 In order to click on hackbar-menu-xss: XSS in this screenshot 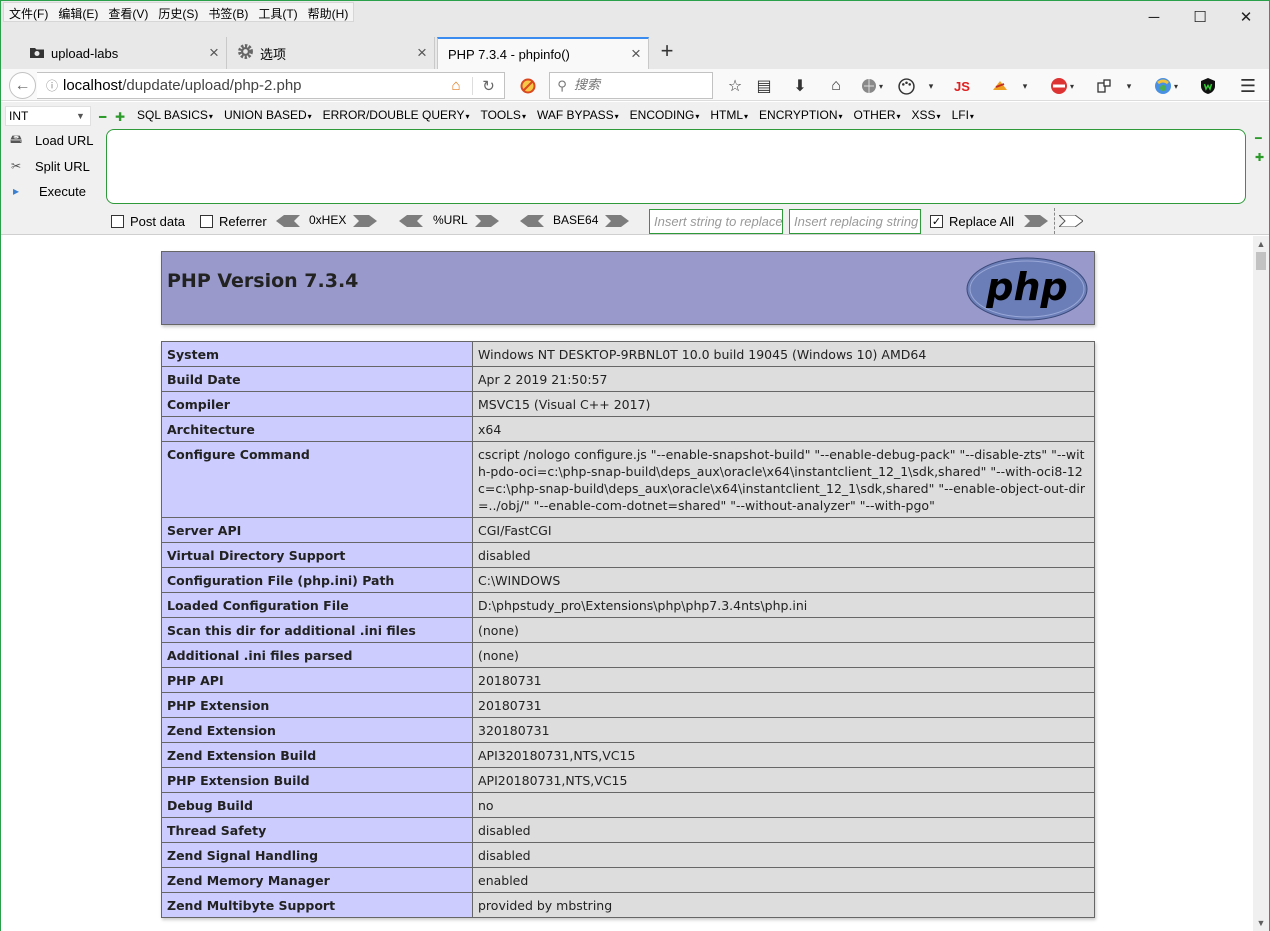, I will do `click(926, 115)`.